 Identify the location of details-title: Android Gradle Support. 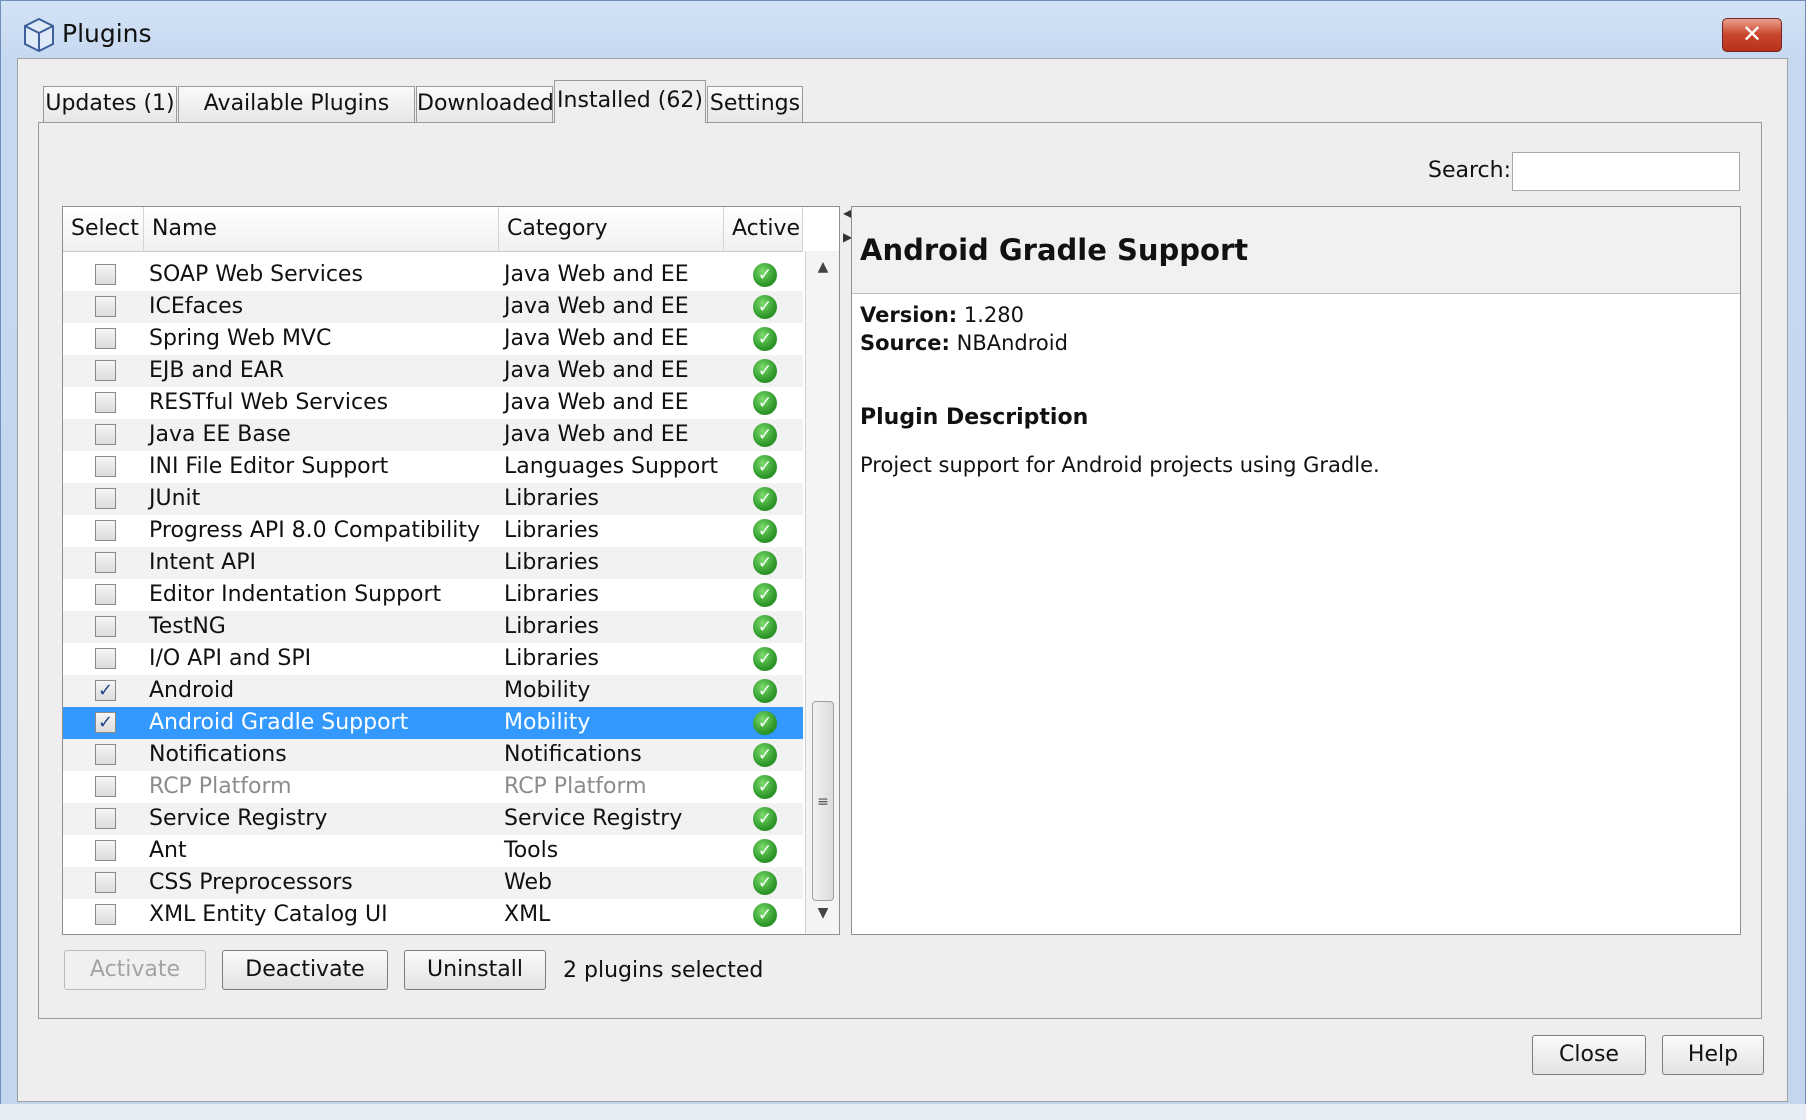
(1054, 250).